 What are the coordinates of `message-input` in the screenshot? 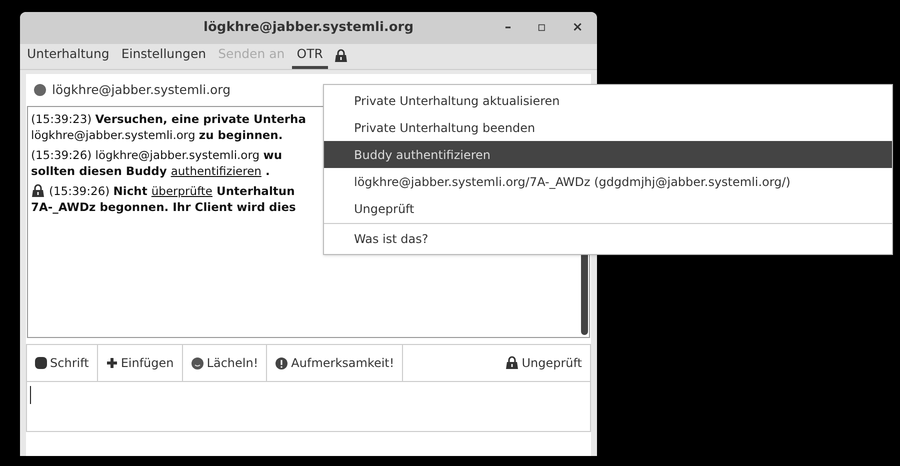 It's located at (308, 407).